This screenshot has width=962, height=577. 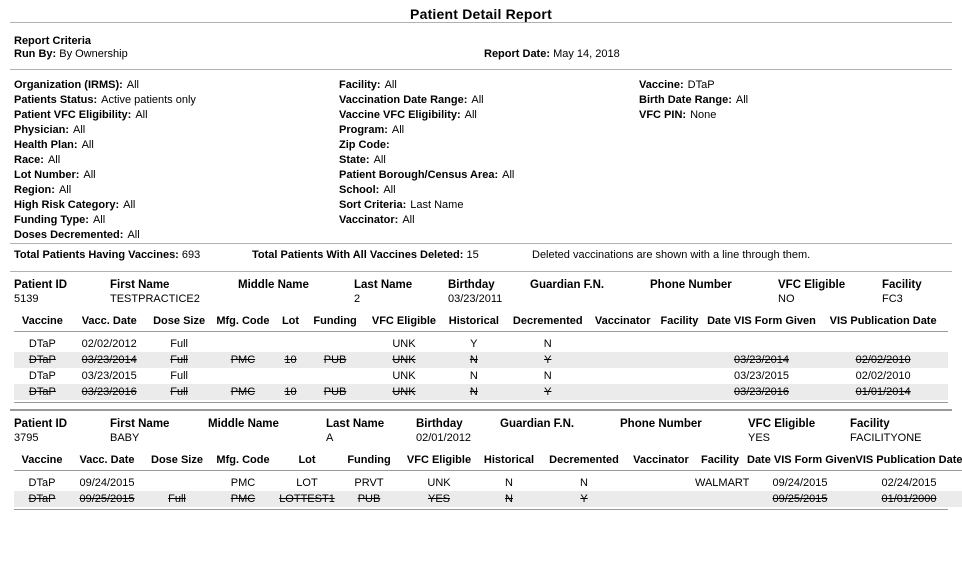 I want to click on patient-field-value: FC3, so click(x=892, y=299).